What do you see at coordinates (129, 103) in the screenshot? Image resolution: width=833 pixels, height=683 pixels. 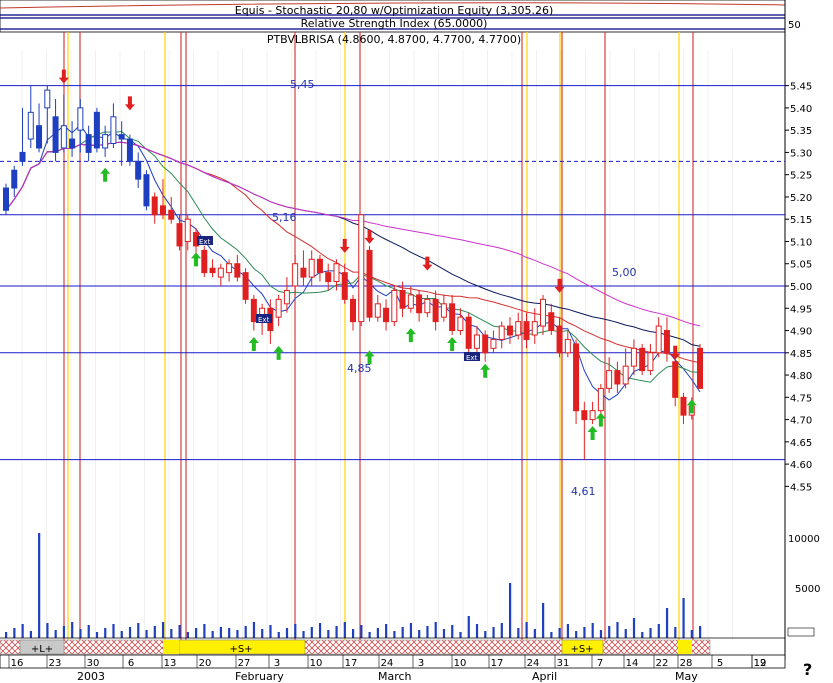 I see `sell-arrow` at bounding box center [129, 103].